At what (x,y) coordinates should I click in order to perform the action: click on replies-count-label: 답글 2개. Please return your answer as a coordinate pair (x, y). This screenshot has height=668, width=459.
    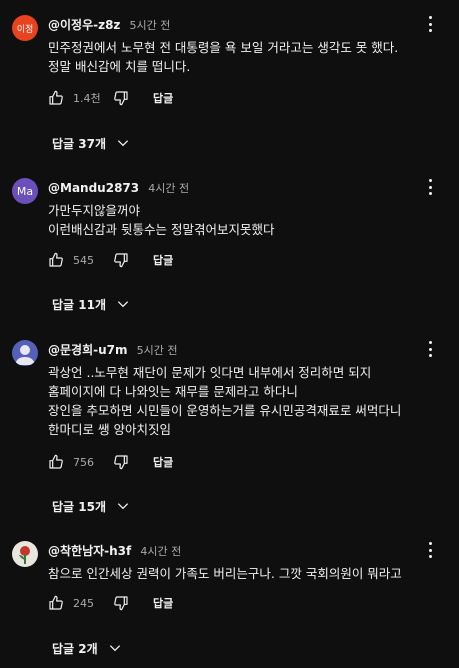
    Looking at the image, I should click on (75, 648).